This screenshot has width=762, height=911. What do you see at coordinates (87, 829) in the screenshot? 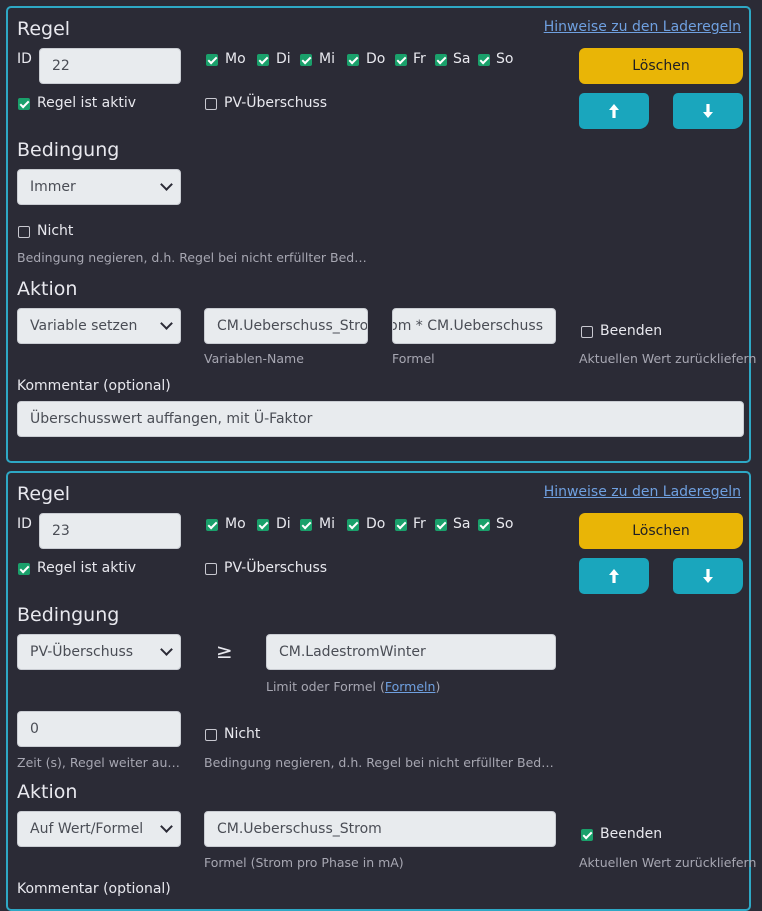
I see `action-select-value: Auf Wert/Formel` at bounding box center [87, 829].